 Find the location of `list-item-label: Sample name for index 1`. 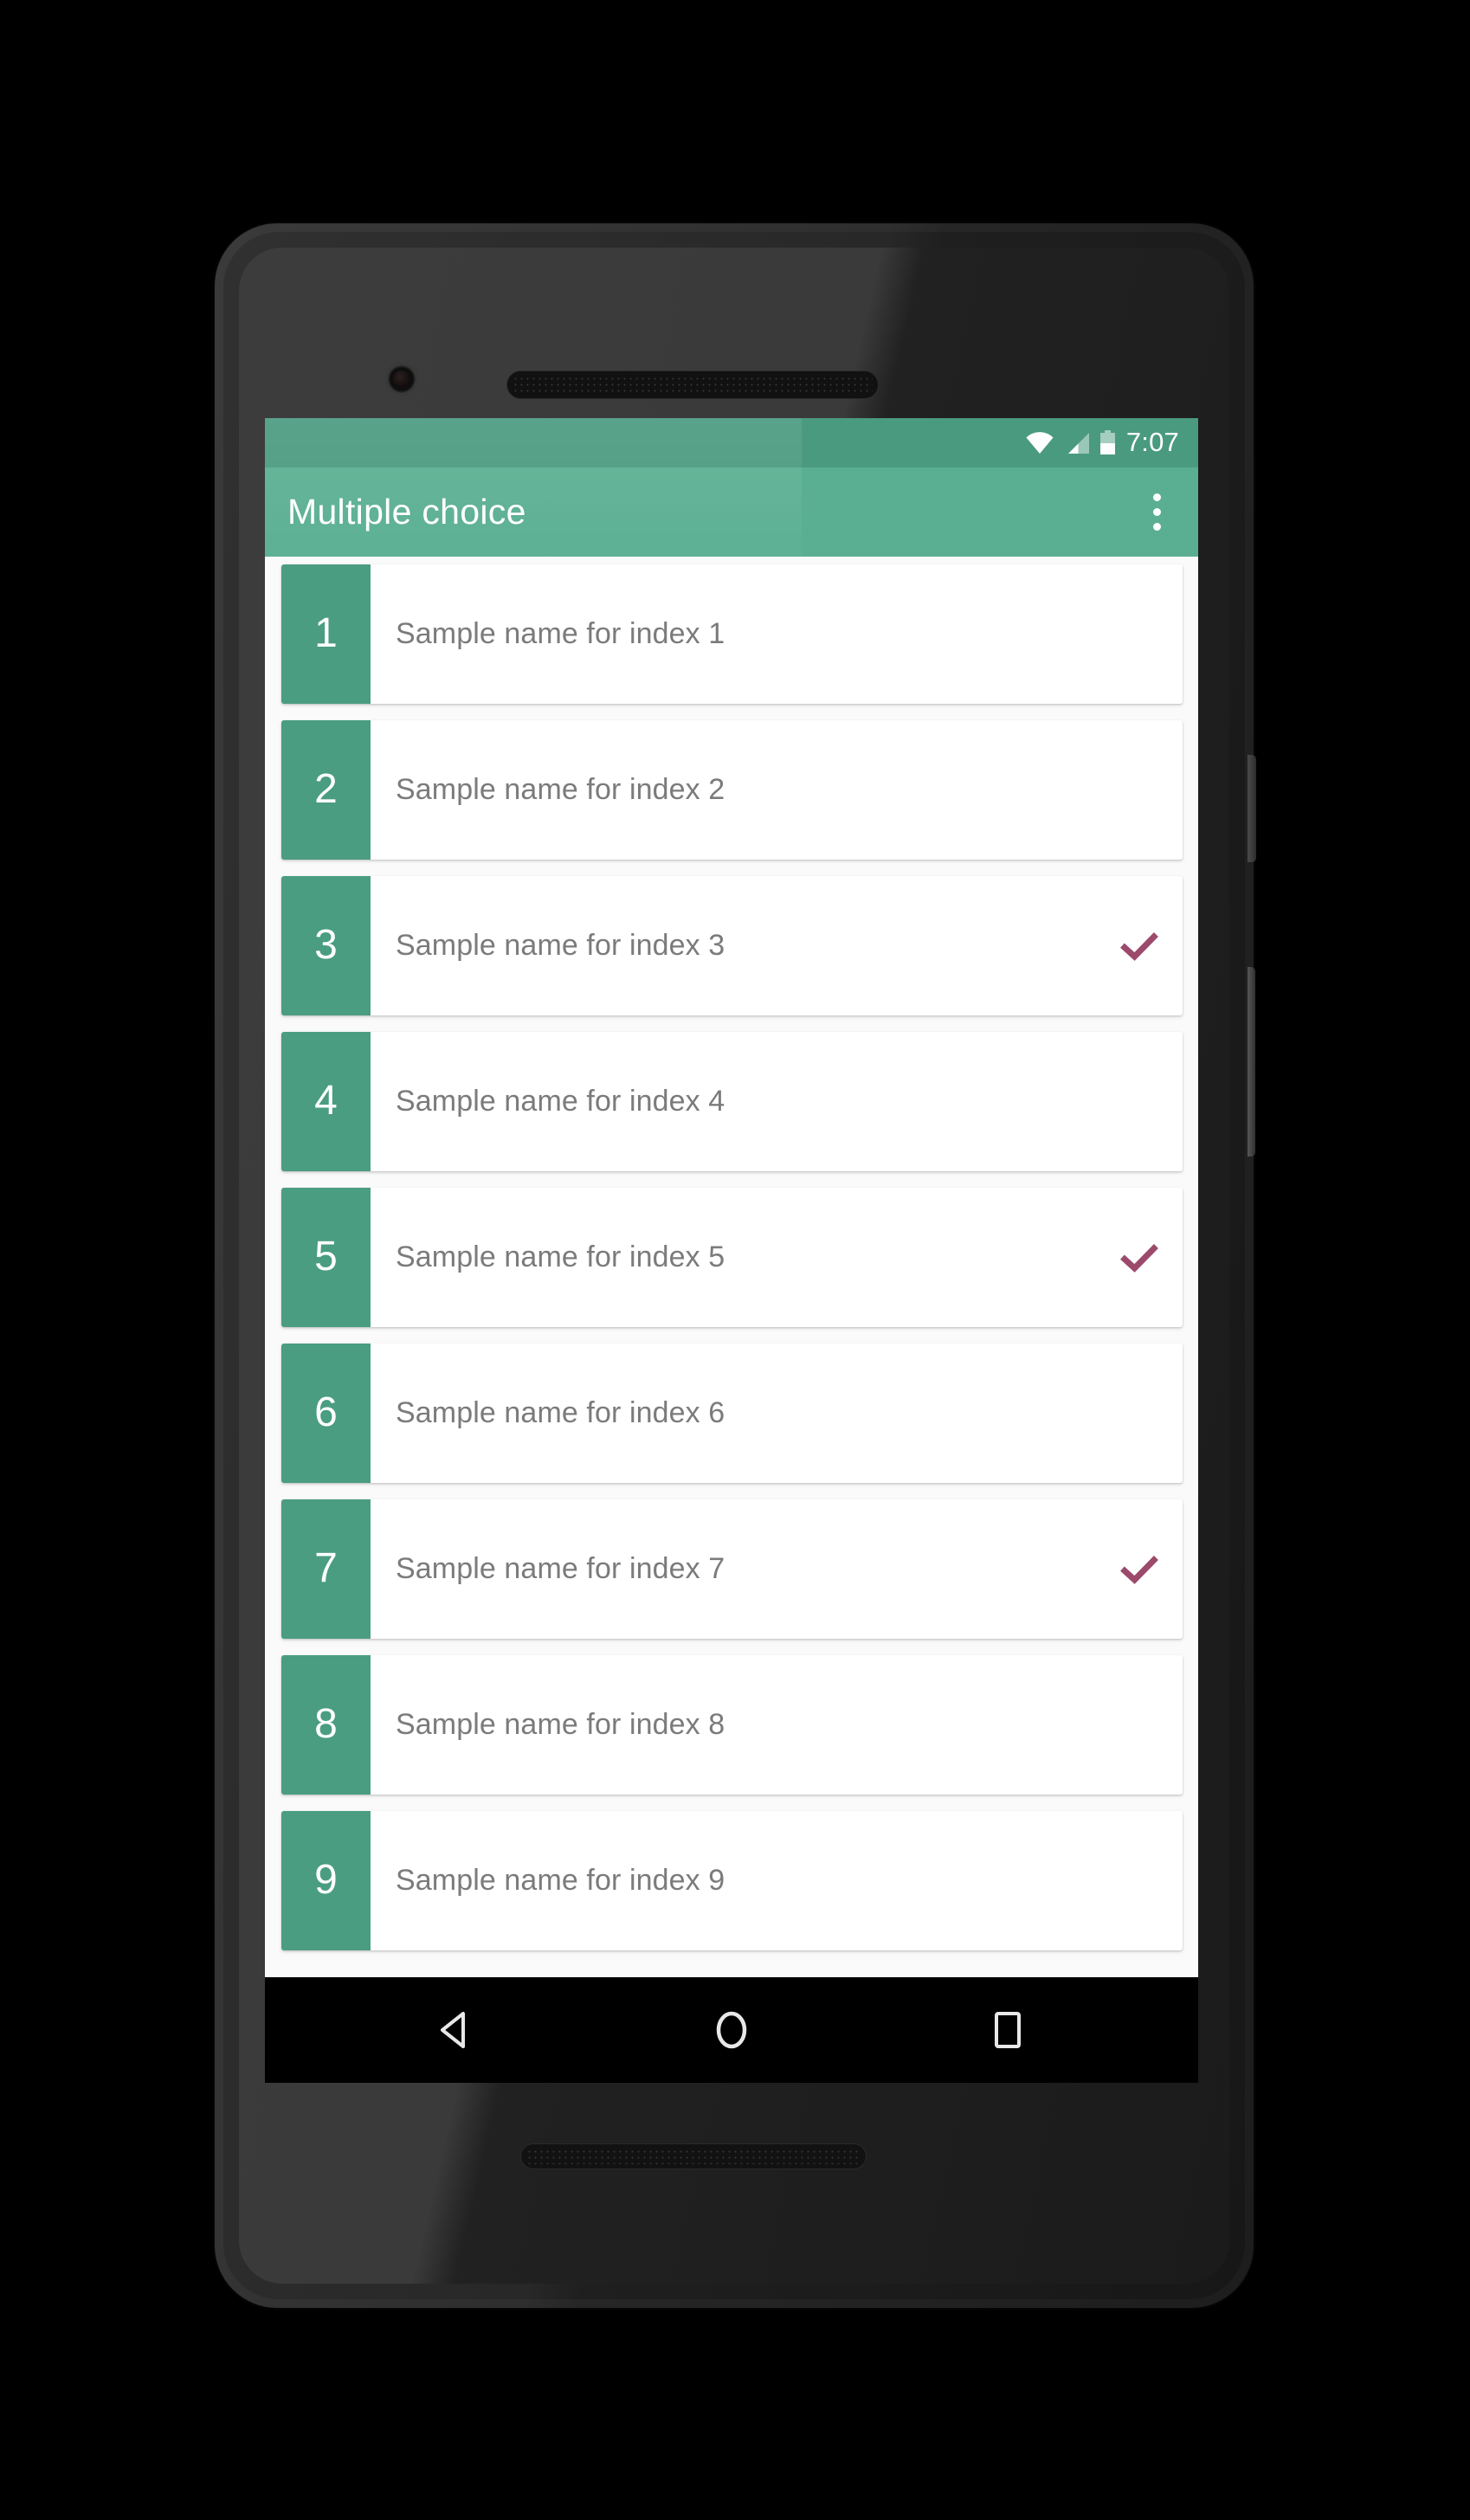

list-item-label: Sample name for index 1 is located at coordinates (560, 633).